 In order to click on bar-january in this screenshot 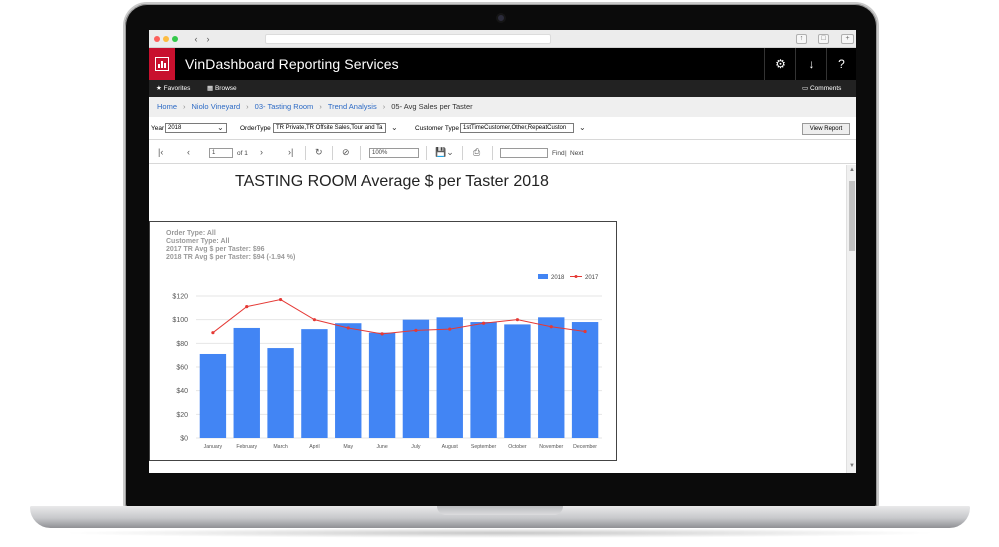, I will do `click(213, 395)`.